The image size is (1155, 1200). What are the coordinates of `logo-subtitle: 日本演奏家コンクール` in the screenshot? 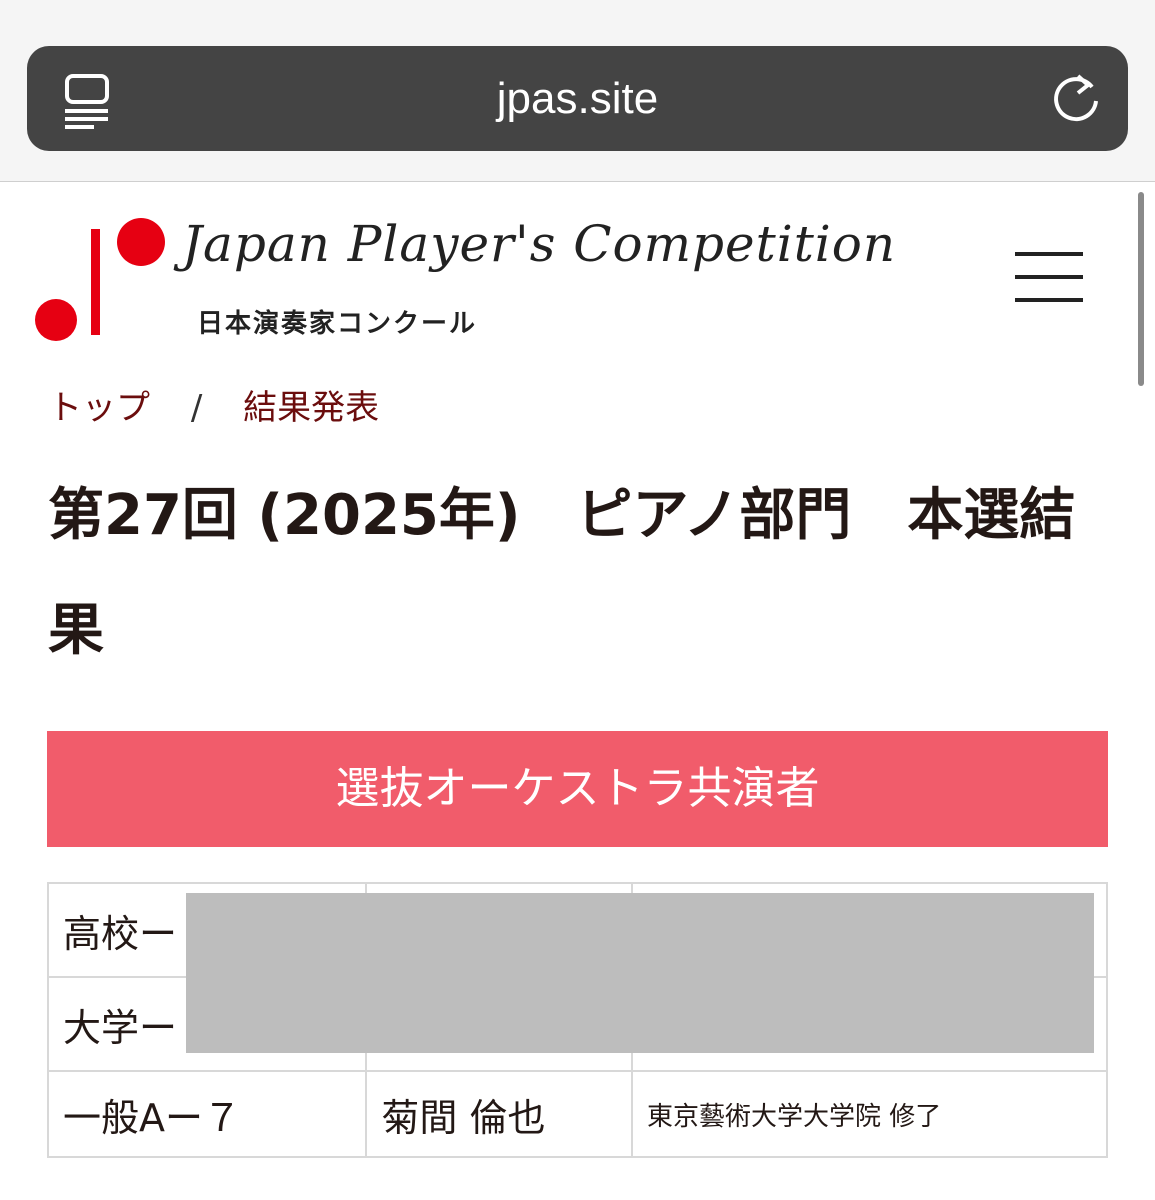 It's located at (337, 321).